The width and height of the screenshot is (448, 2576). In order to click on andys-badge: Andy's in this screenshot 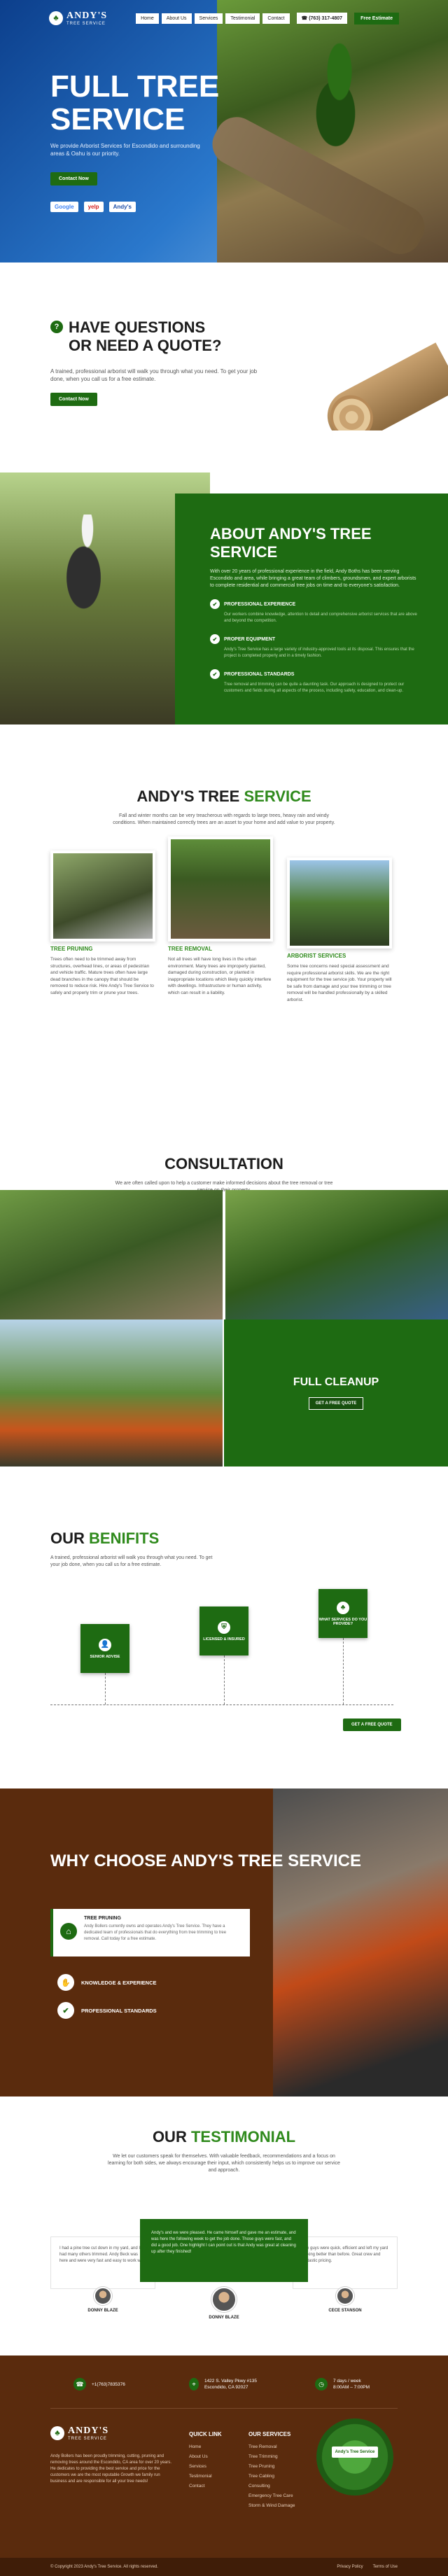, I will do `click(122, 207)`.